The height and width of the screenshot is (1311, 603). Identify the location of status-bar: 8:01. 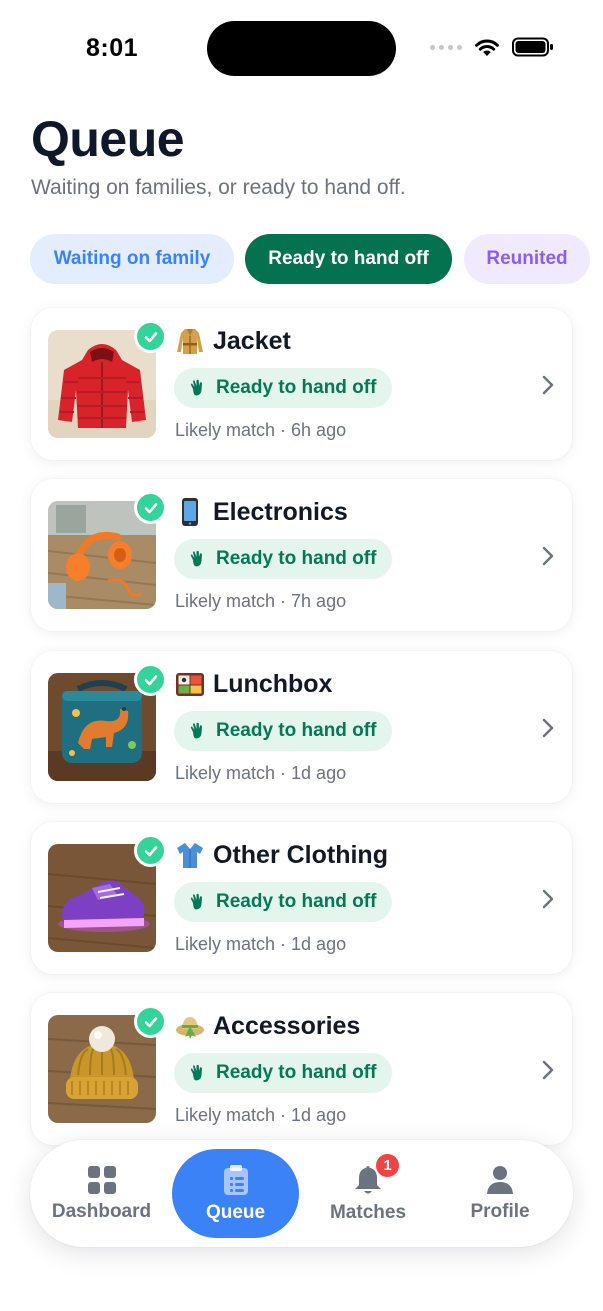
(301, 49).